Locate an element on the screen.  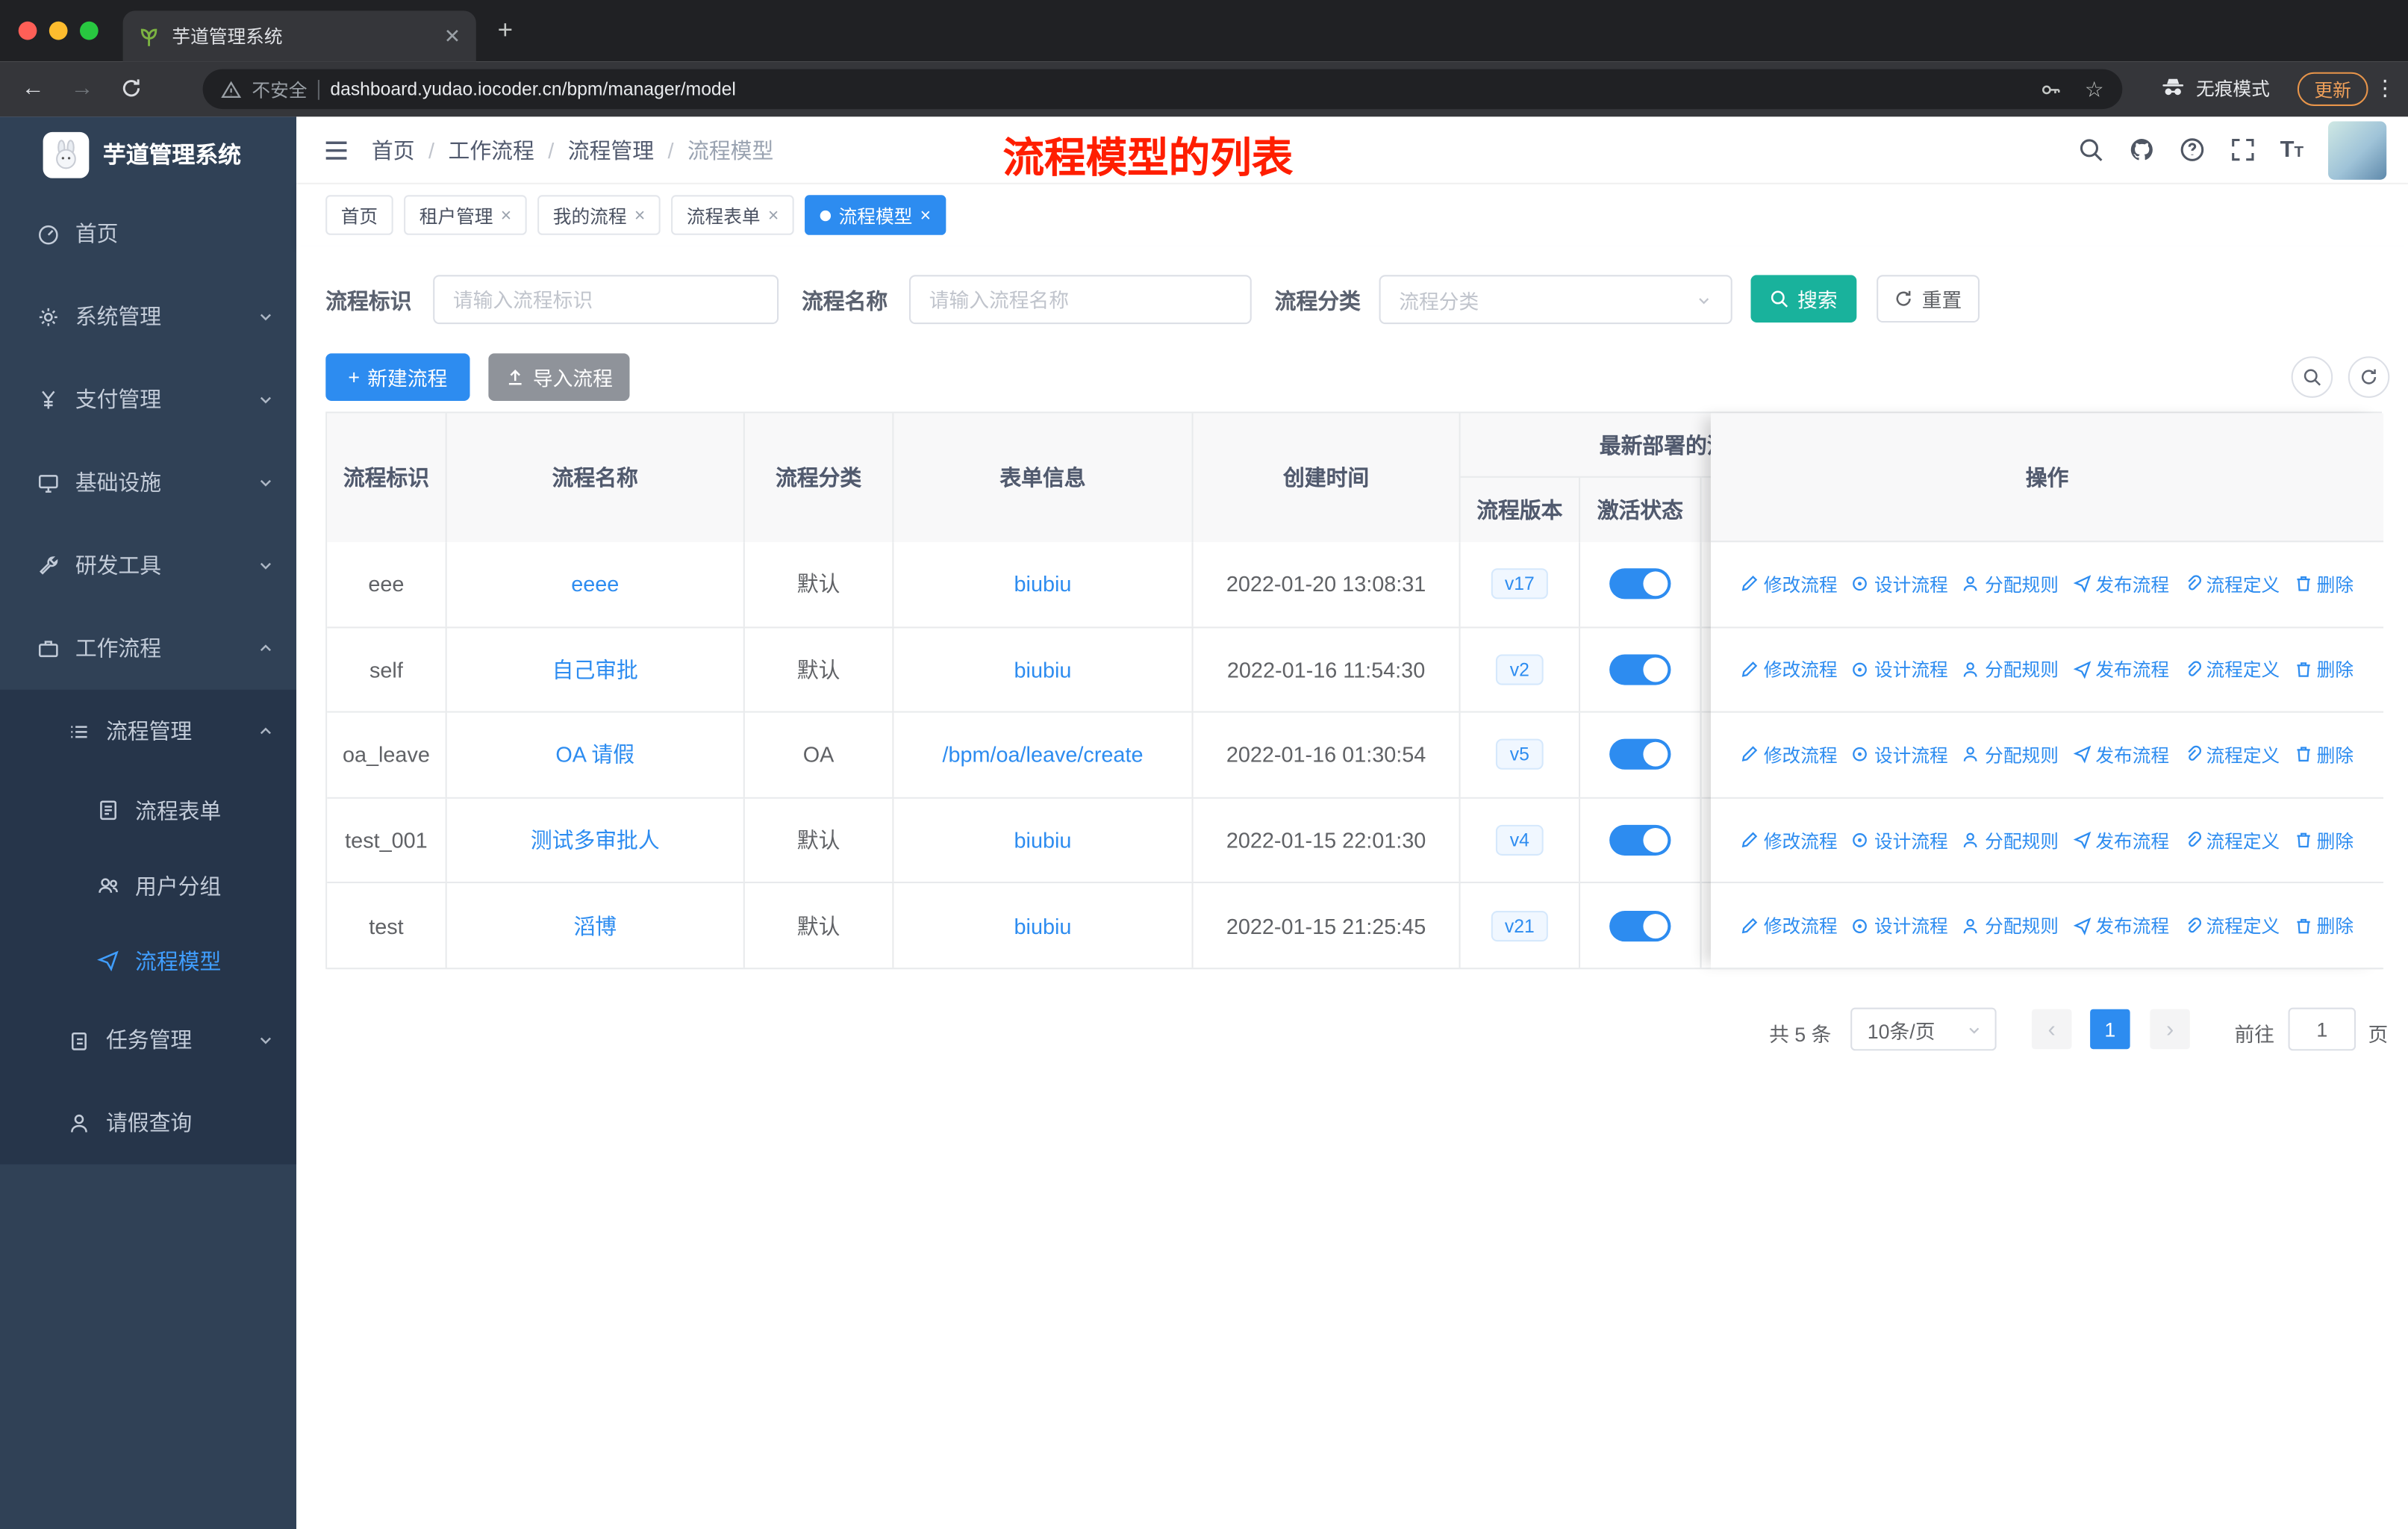
sidebar-item-system: 系统管理 is located at coordinates (148, 316).